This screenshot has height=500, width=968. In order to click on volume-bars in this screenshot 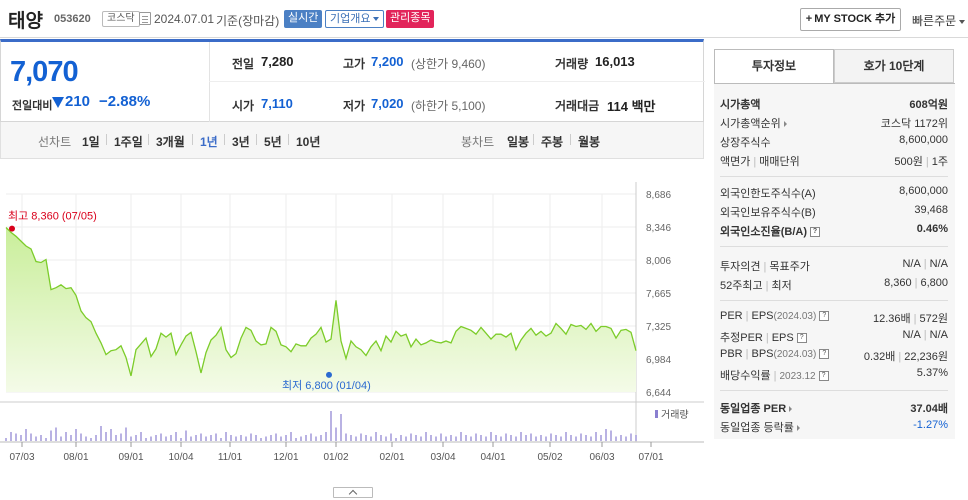, I will do `click(321, 426)`.